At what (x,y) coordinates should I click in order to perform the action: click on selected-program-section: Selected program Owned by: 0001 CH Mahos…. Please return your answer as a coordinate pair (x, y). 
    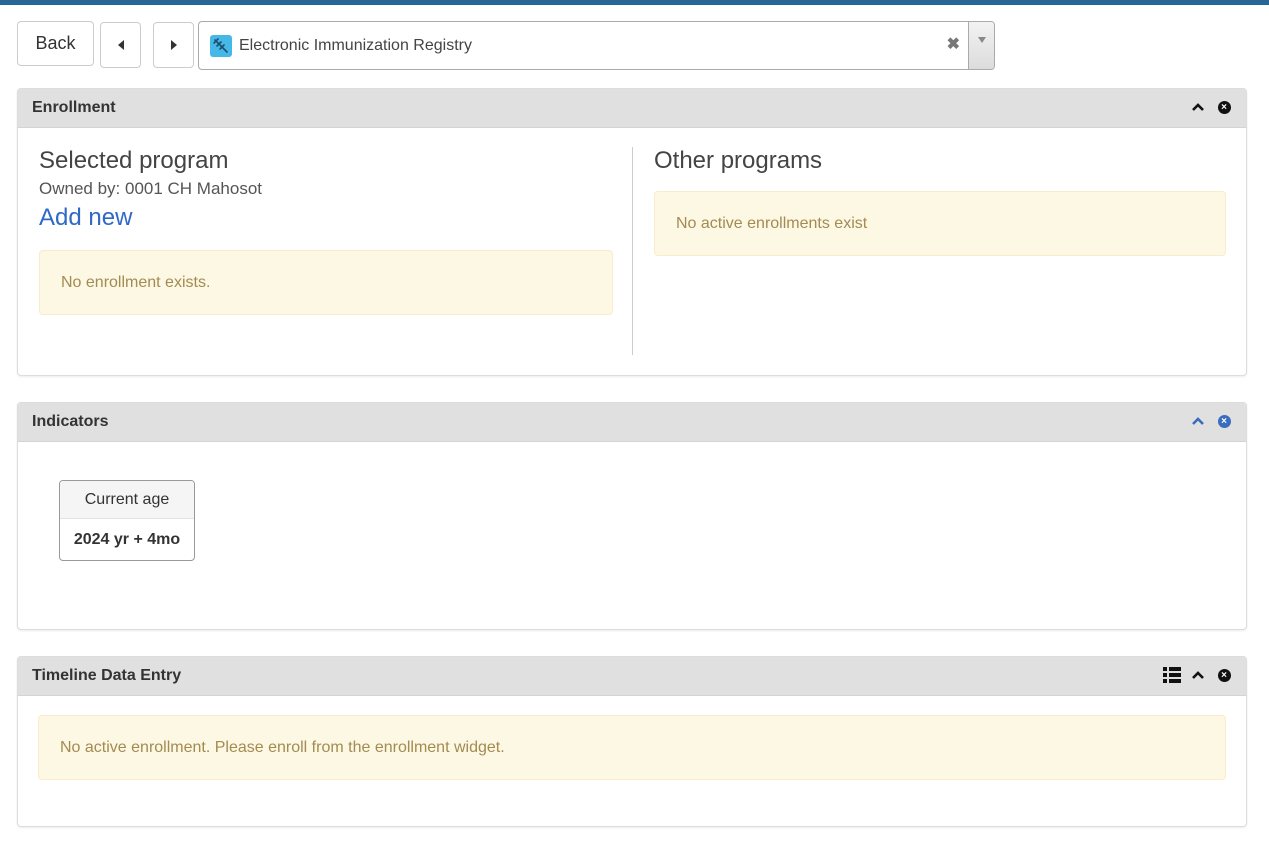
    Looking at the image, I should click on (326, 231).